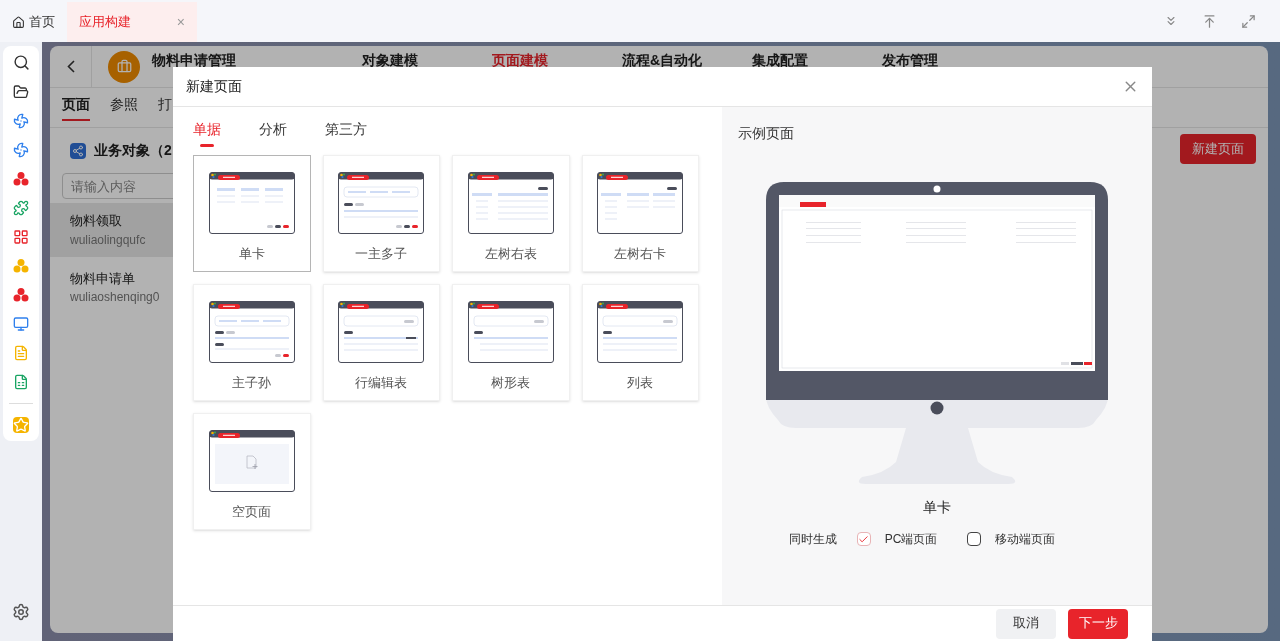 This screenshot has height=641, width=1280. Describe the element at coordinates (21, 612) in the screenshot. I see `settings-icon` at that location.